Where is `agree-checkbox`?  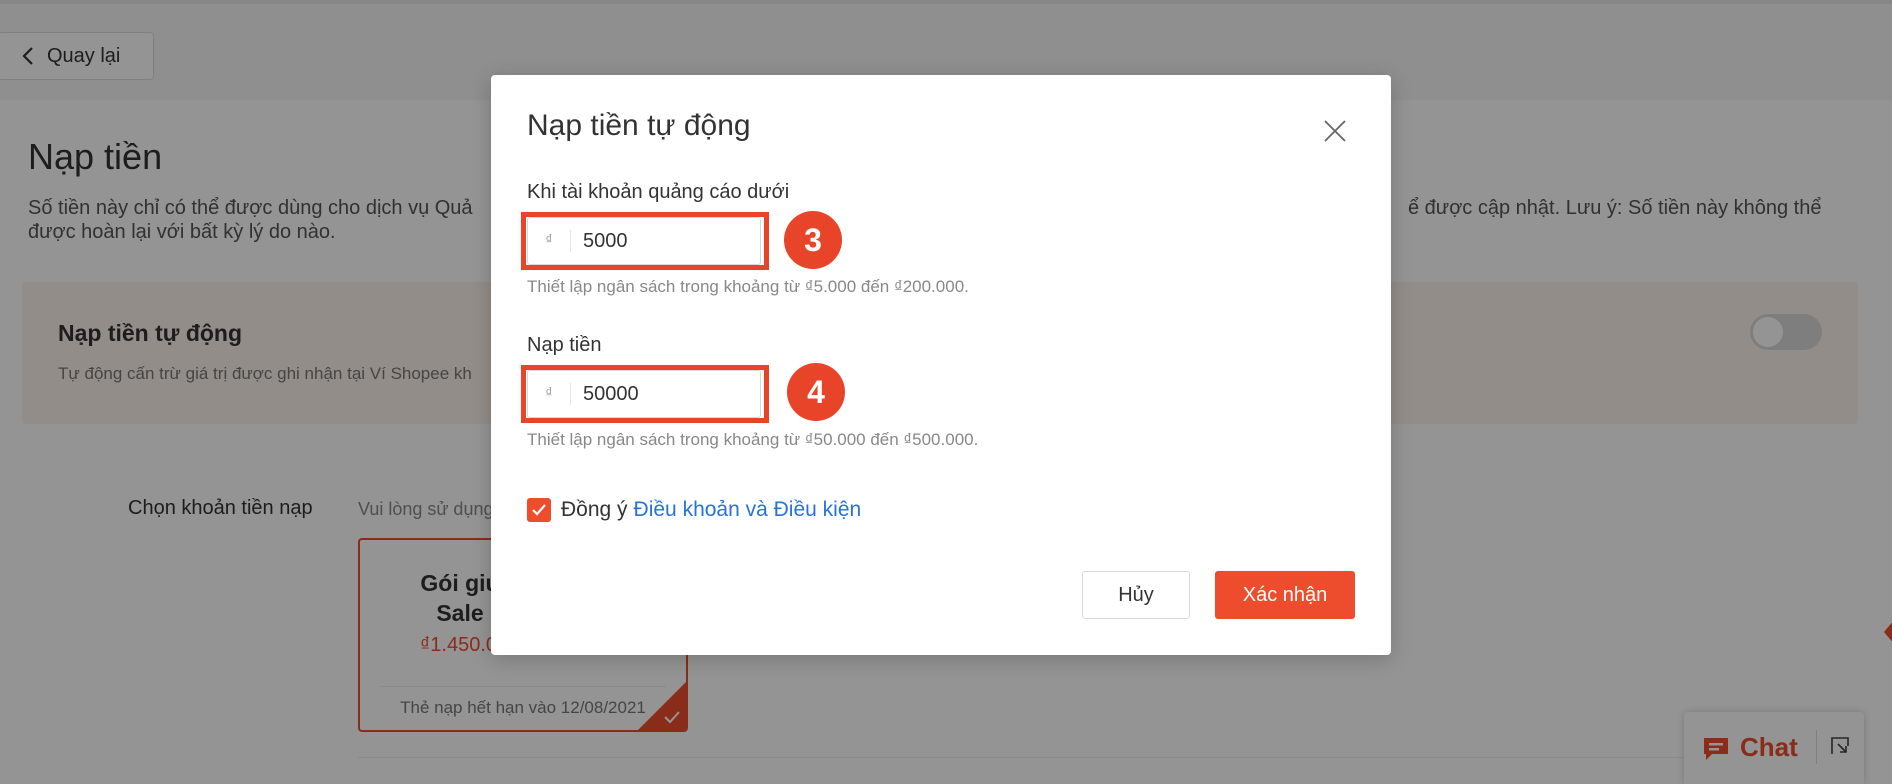
agree-checkbox is located at coordinates (539, 510).